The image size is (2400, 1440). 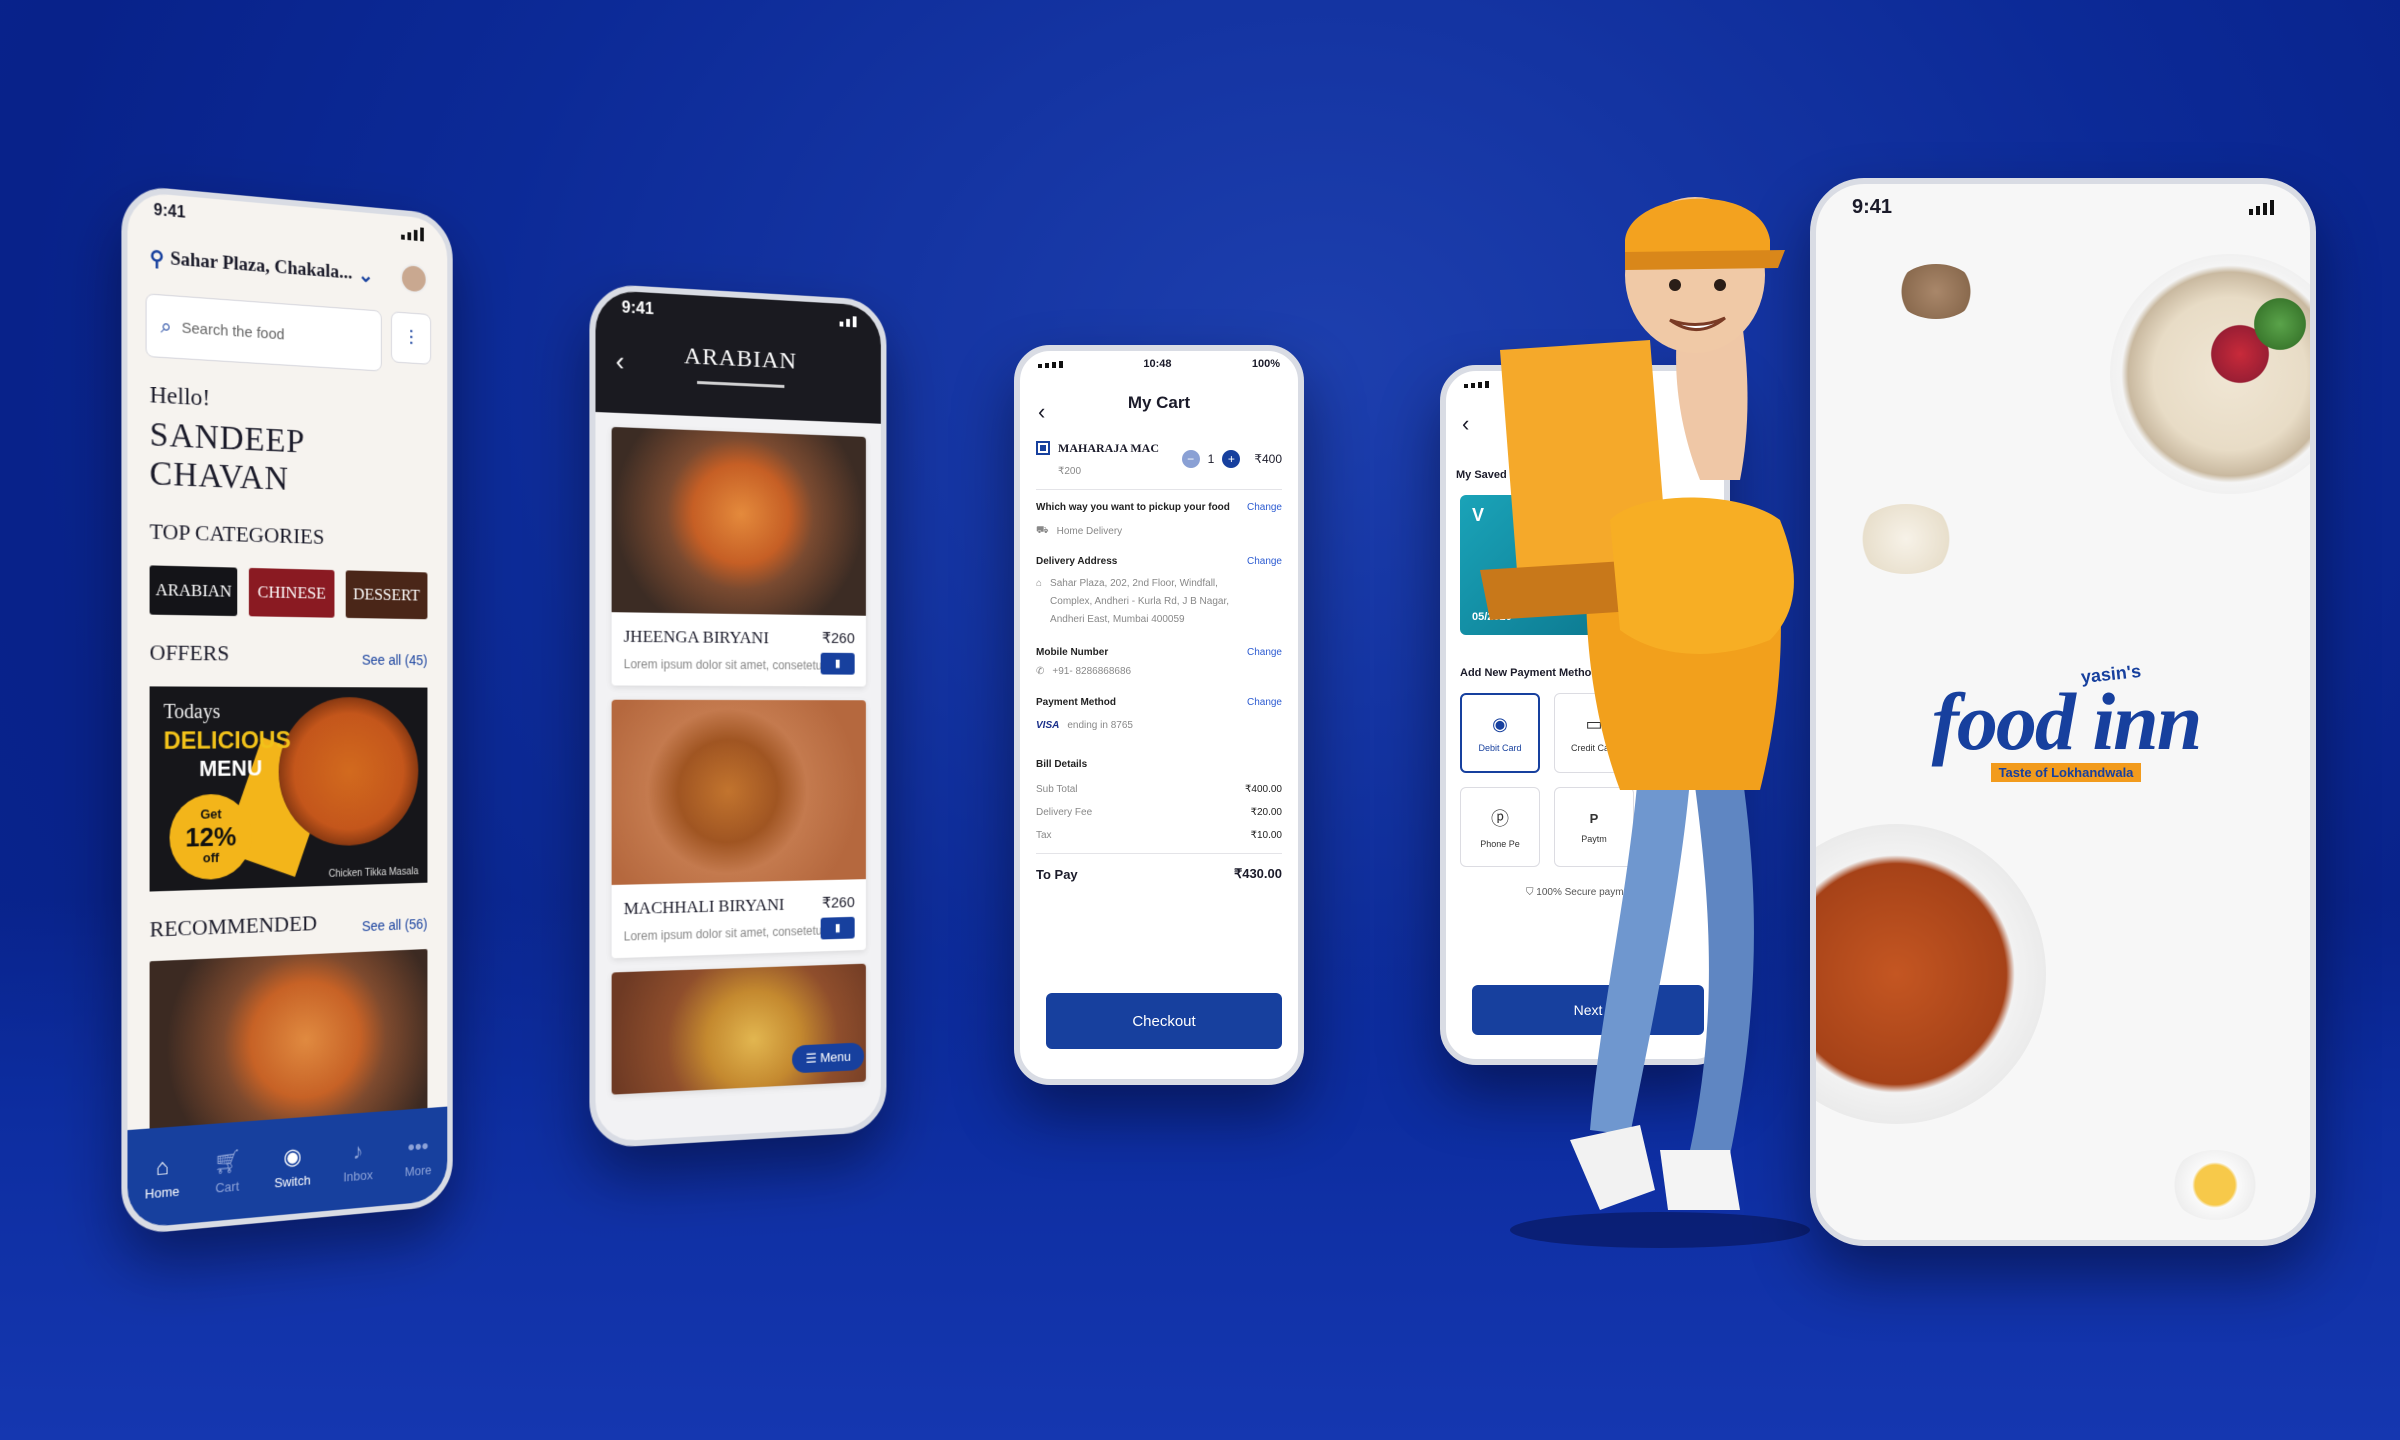 What do you see at coordinates (1268, 459) in the screenshot?
I see `item-total: ₹400` at bounding box center [1268, 459].